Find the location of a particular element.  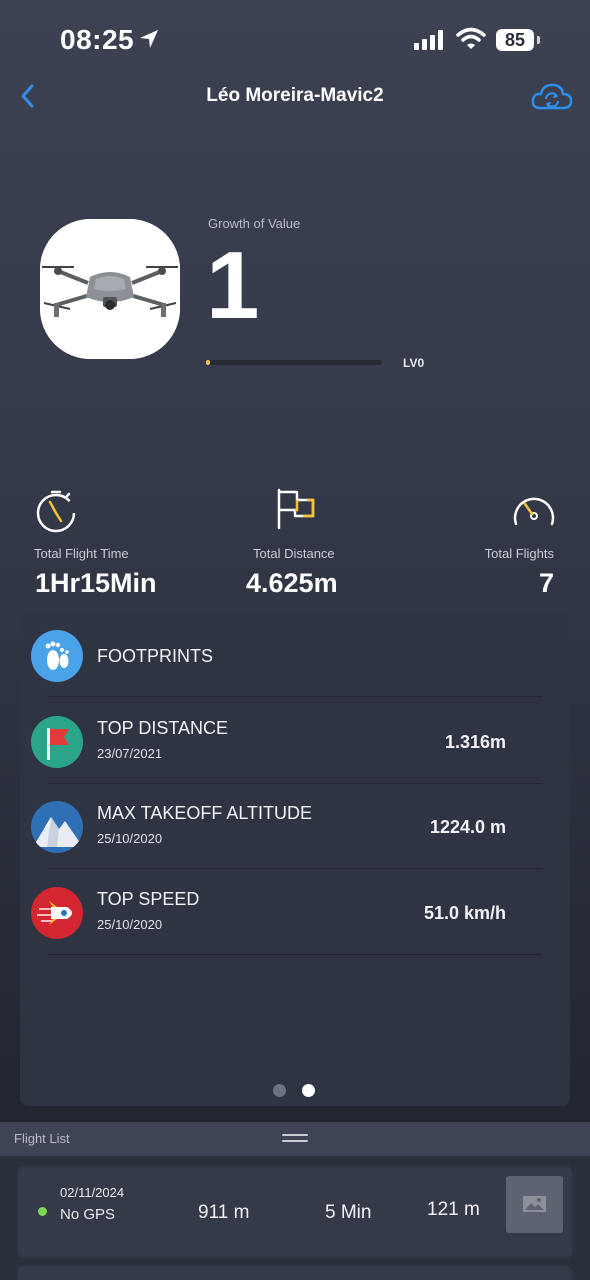

flight-date: 02/11/2024 is located at coordinates (92, 1192).